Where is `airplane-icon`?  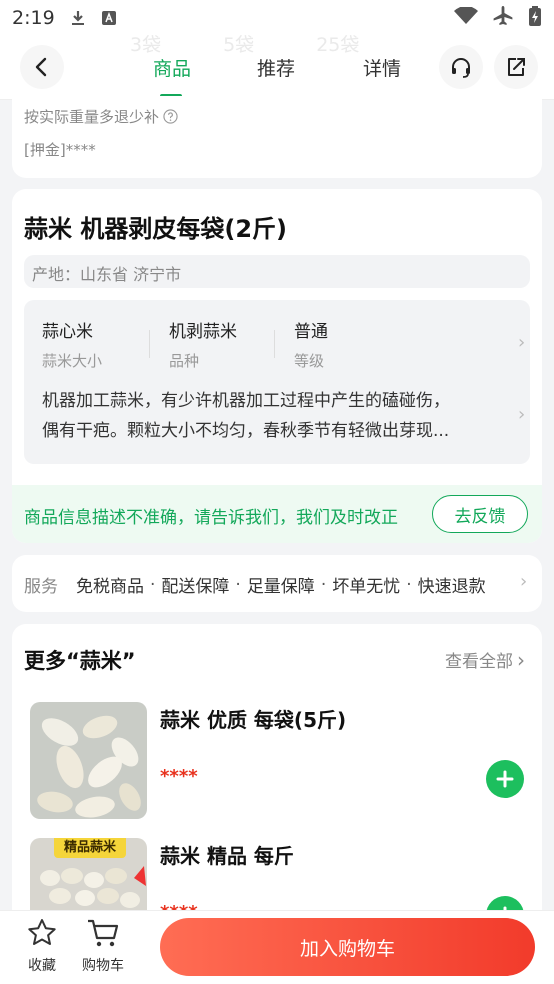 airplane-icon is located at coordinates (503, 18).